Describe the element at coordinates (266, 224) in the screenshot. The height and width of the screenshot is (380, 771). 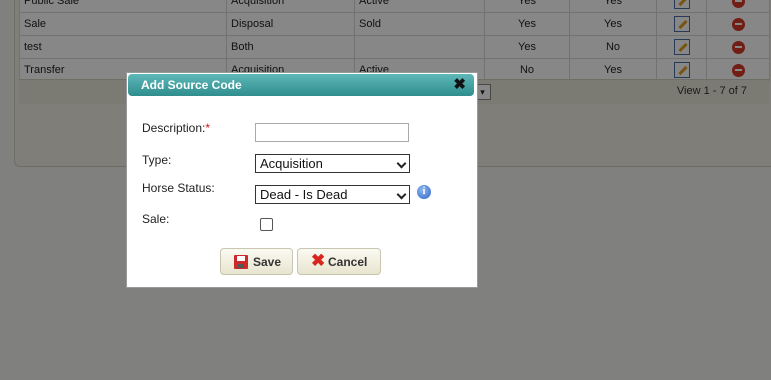
I see `sale-checkbox` at that location.